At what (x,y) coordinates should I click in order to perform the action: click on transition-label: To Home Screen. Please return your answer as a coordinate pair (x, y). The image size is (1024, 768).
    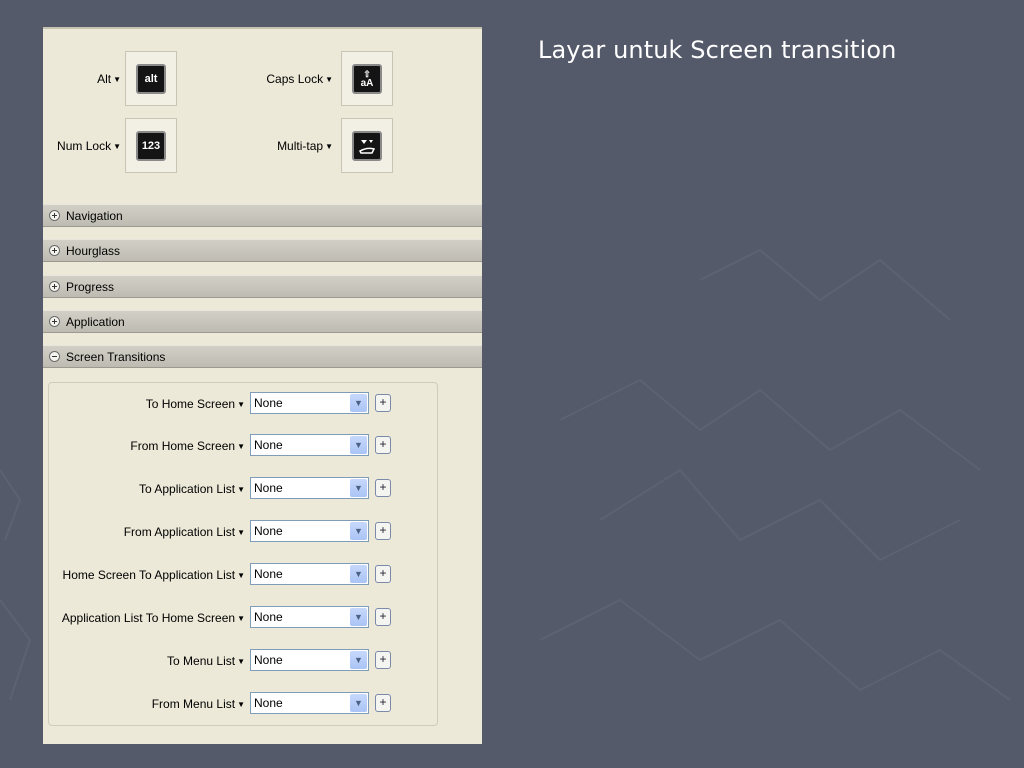
    Looking at the image, I should click on (190, 404).